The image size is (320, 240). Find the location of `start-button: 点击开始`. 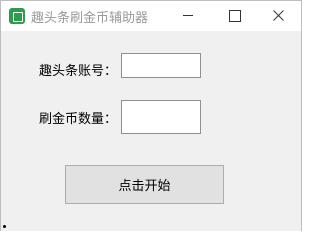

start-button: 点击开始 is located at coordinates (144, 184).